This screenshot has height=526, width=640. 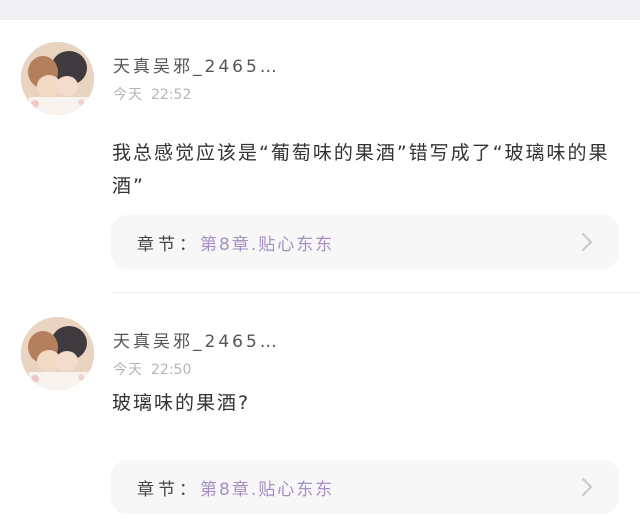 I want to click on timestamp: 今天 22:52, so click(x=152, y=94).